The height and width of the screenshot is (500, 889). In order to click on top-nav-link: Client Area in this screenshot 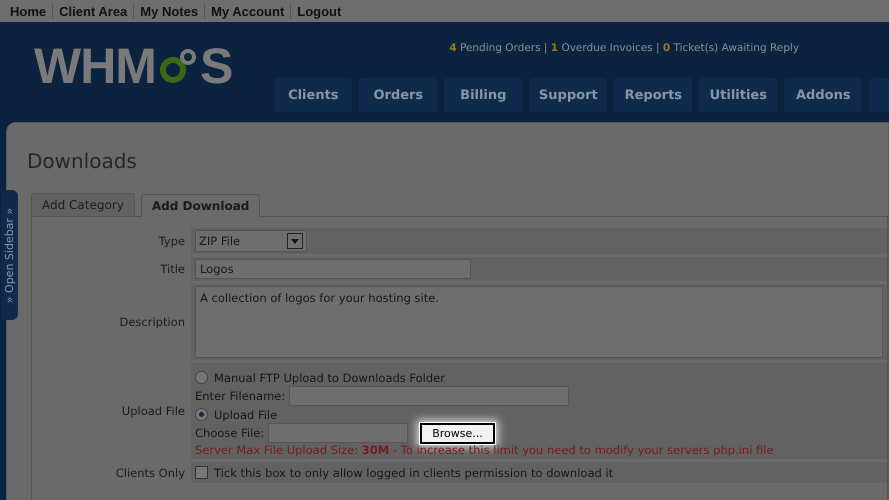, I will do `click(93, 11)`.